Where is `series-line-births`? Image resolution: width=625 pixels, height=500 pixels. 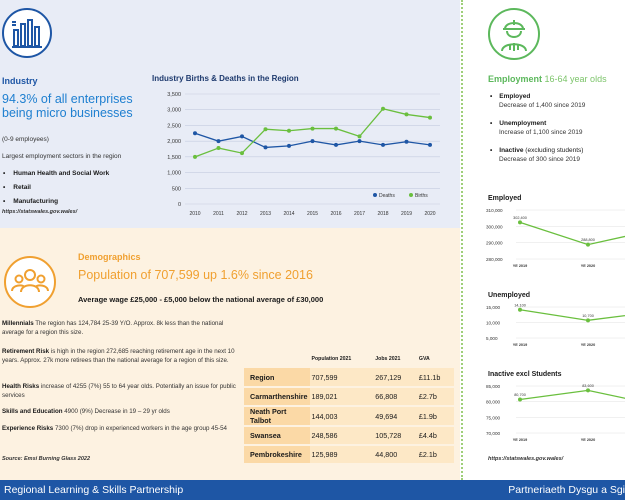 series-line-births is located at coordinates (312, 133).